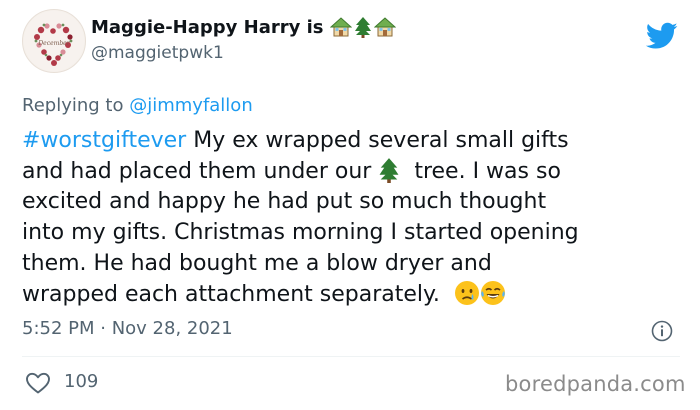 This screenshot has height=410, width=700. I want to click on crying-face-icon, so click(466, 292).